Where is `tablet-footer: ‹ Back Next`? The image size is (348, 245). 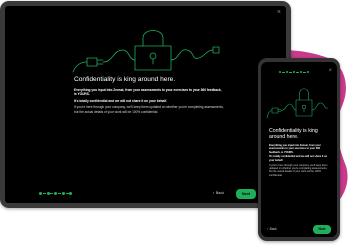
tablet-footer: ‹ Back Next is located at coordinates (145, 194).